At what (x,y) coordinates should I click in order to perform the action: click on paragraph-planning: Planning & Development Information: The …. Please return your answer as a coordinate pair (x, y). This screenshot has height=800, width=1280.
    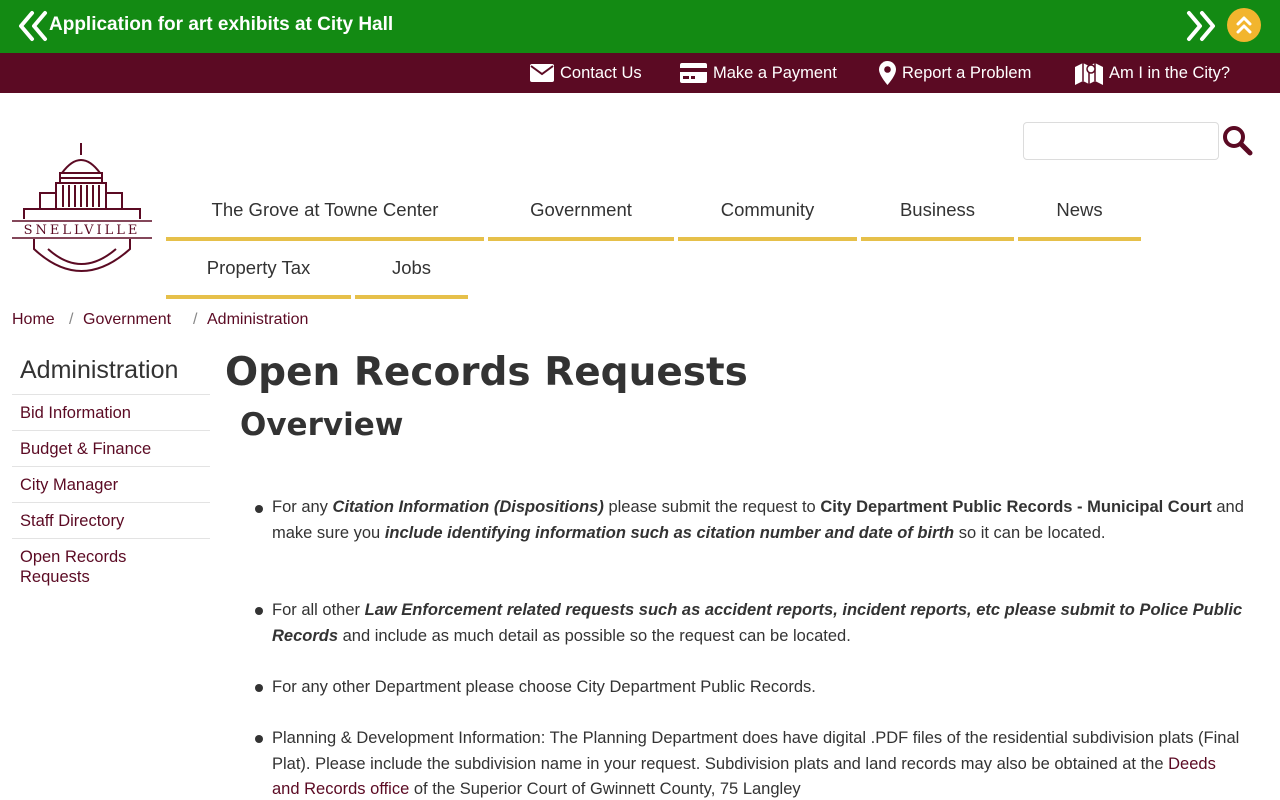
    Looking at the image, I should click on (759, 763).